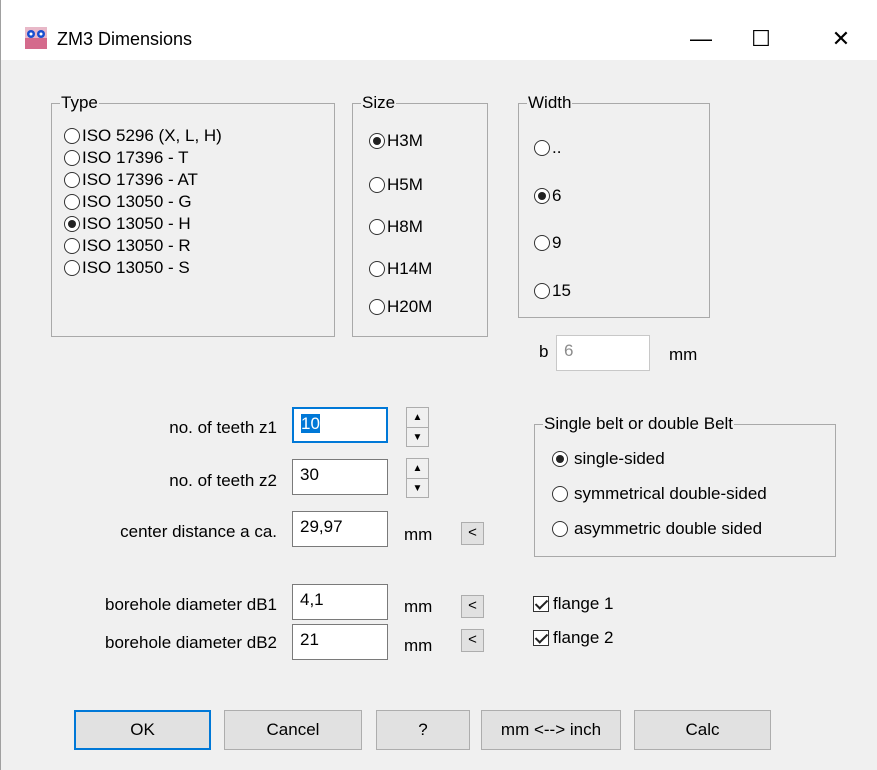 This screenshot has height=770, width=877. What do you see at coordinates (152, 135) in the screenshot?
I see `radio-label: ISO 5296 (X, L, H)` at bounding box center [152, 135].